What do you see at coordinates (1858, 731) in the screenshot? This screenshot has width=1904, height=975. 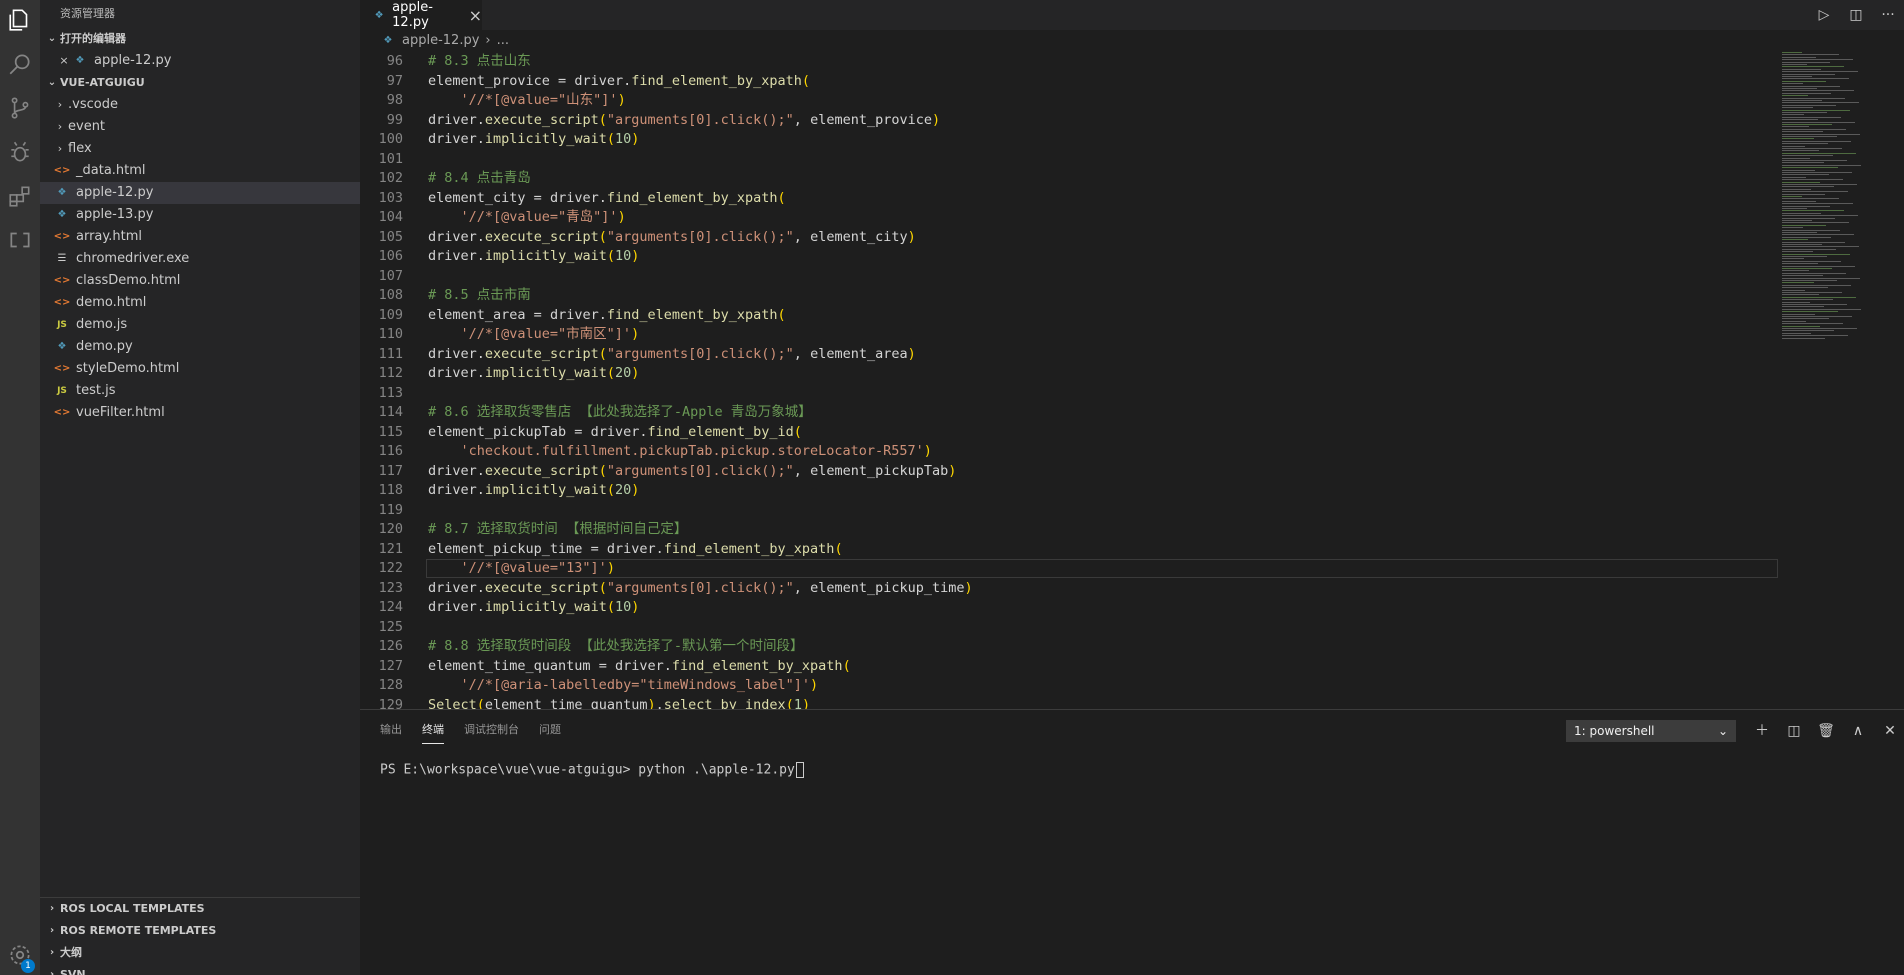 I see `maximize-panel-icon: ∧` at bounding box center [1858, 731].